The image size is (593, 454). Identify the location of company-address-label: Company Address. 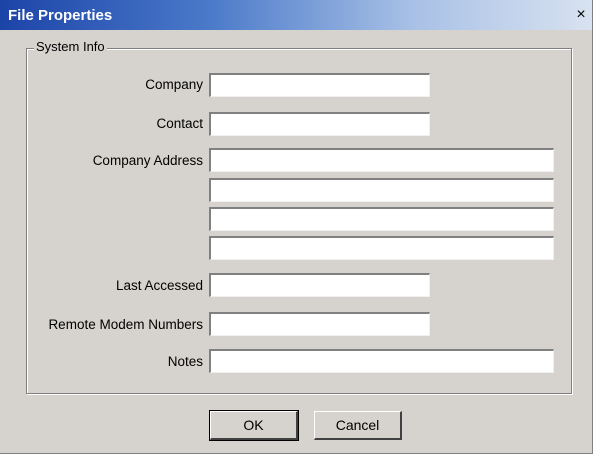
(147, 160).